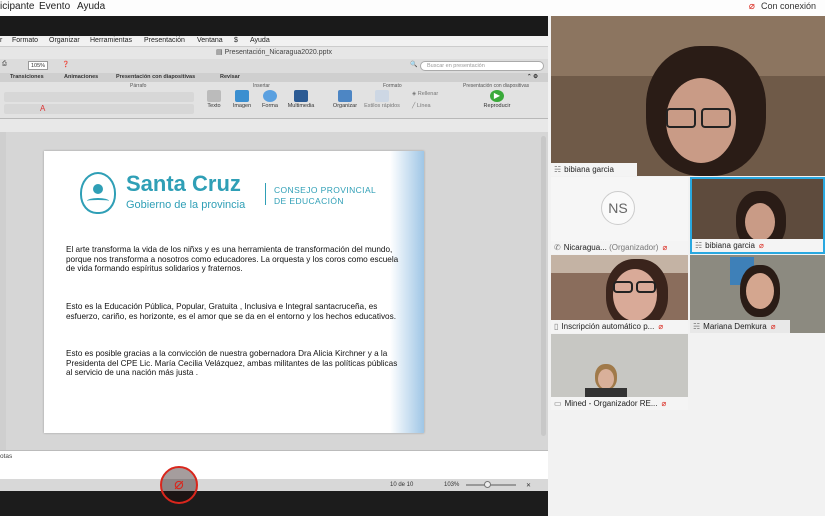 The height and width of the screenshot is (516, 825). Describe the element at coordinates (428, 94) in the screenshot. I see `fill-label: Rellenar` at that location.